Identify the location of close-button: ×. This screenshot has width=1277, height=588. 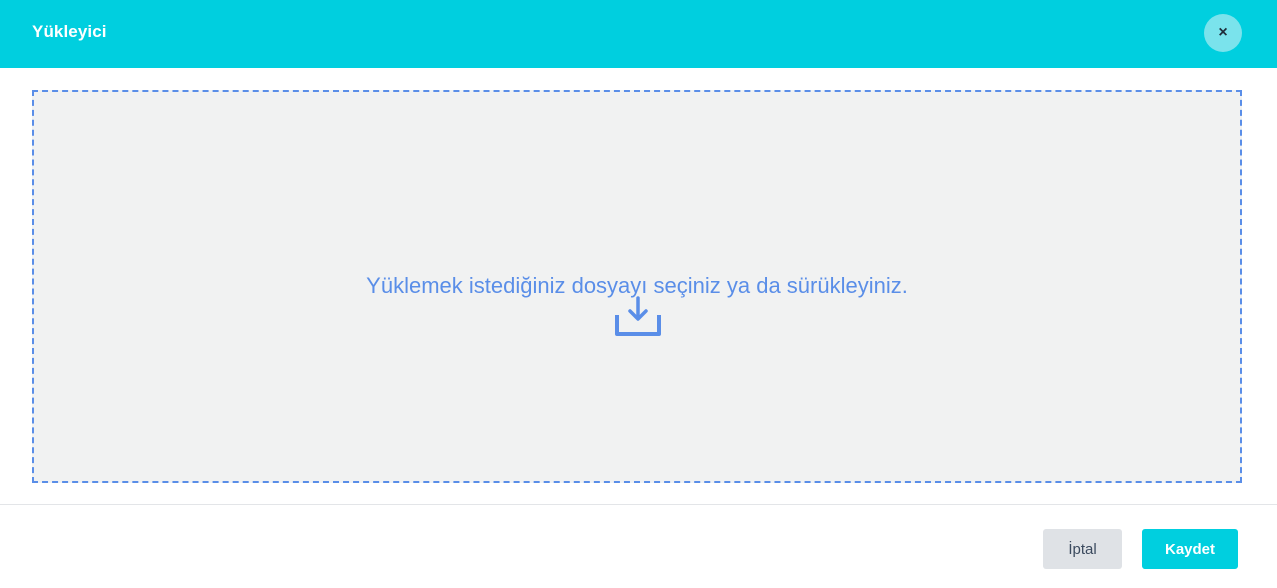
(1223, 33).